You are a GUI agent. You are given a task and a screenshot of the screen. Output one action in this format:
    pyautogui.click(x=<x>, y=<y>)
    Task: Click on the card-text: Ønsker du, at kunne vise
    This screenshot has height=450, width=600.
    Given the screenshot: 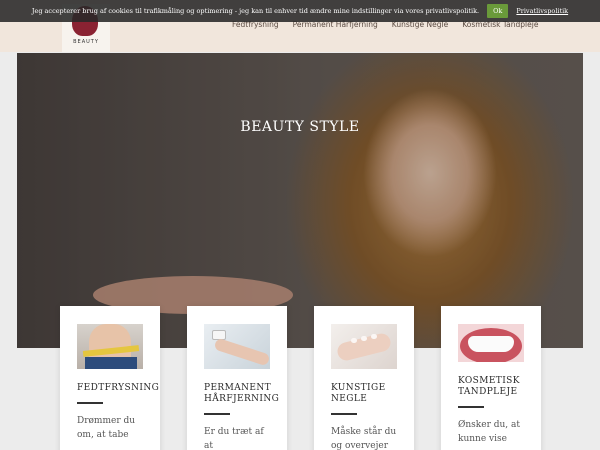 What is the action you would take?
    pyautogui.click(x=489, y=432)
    